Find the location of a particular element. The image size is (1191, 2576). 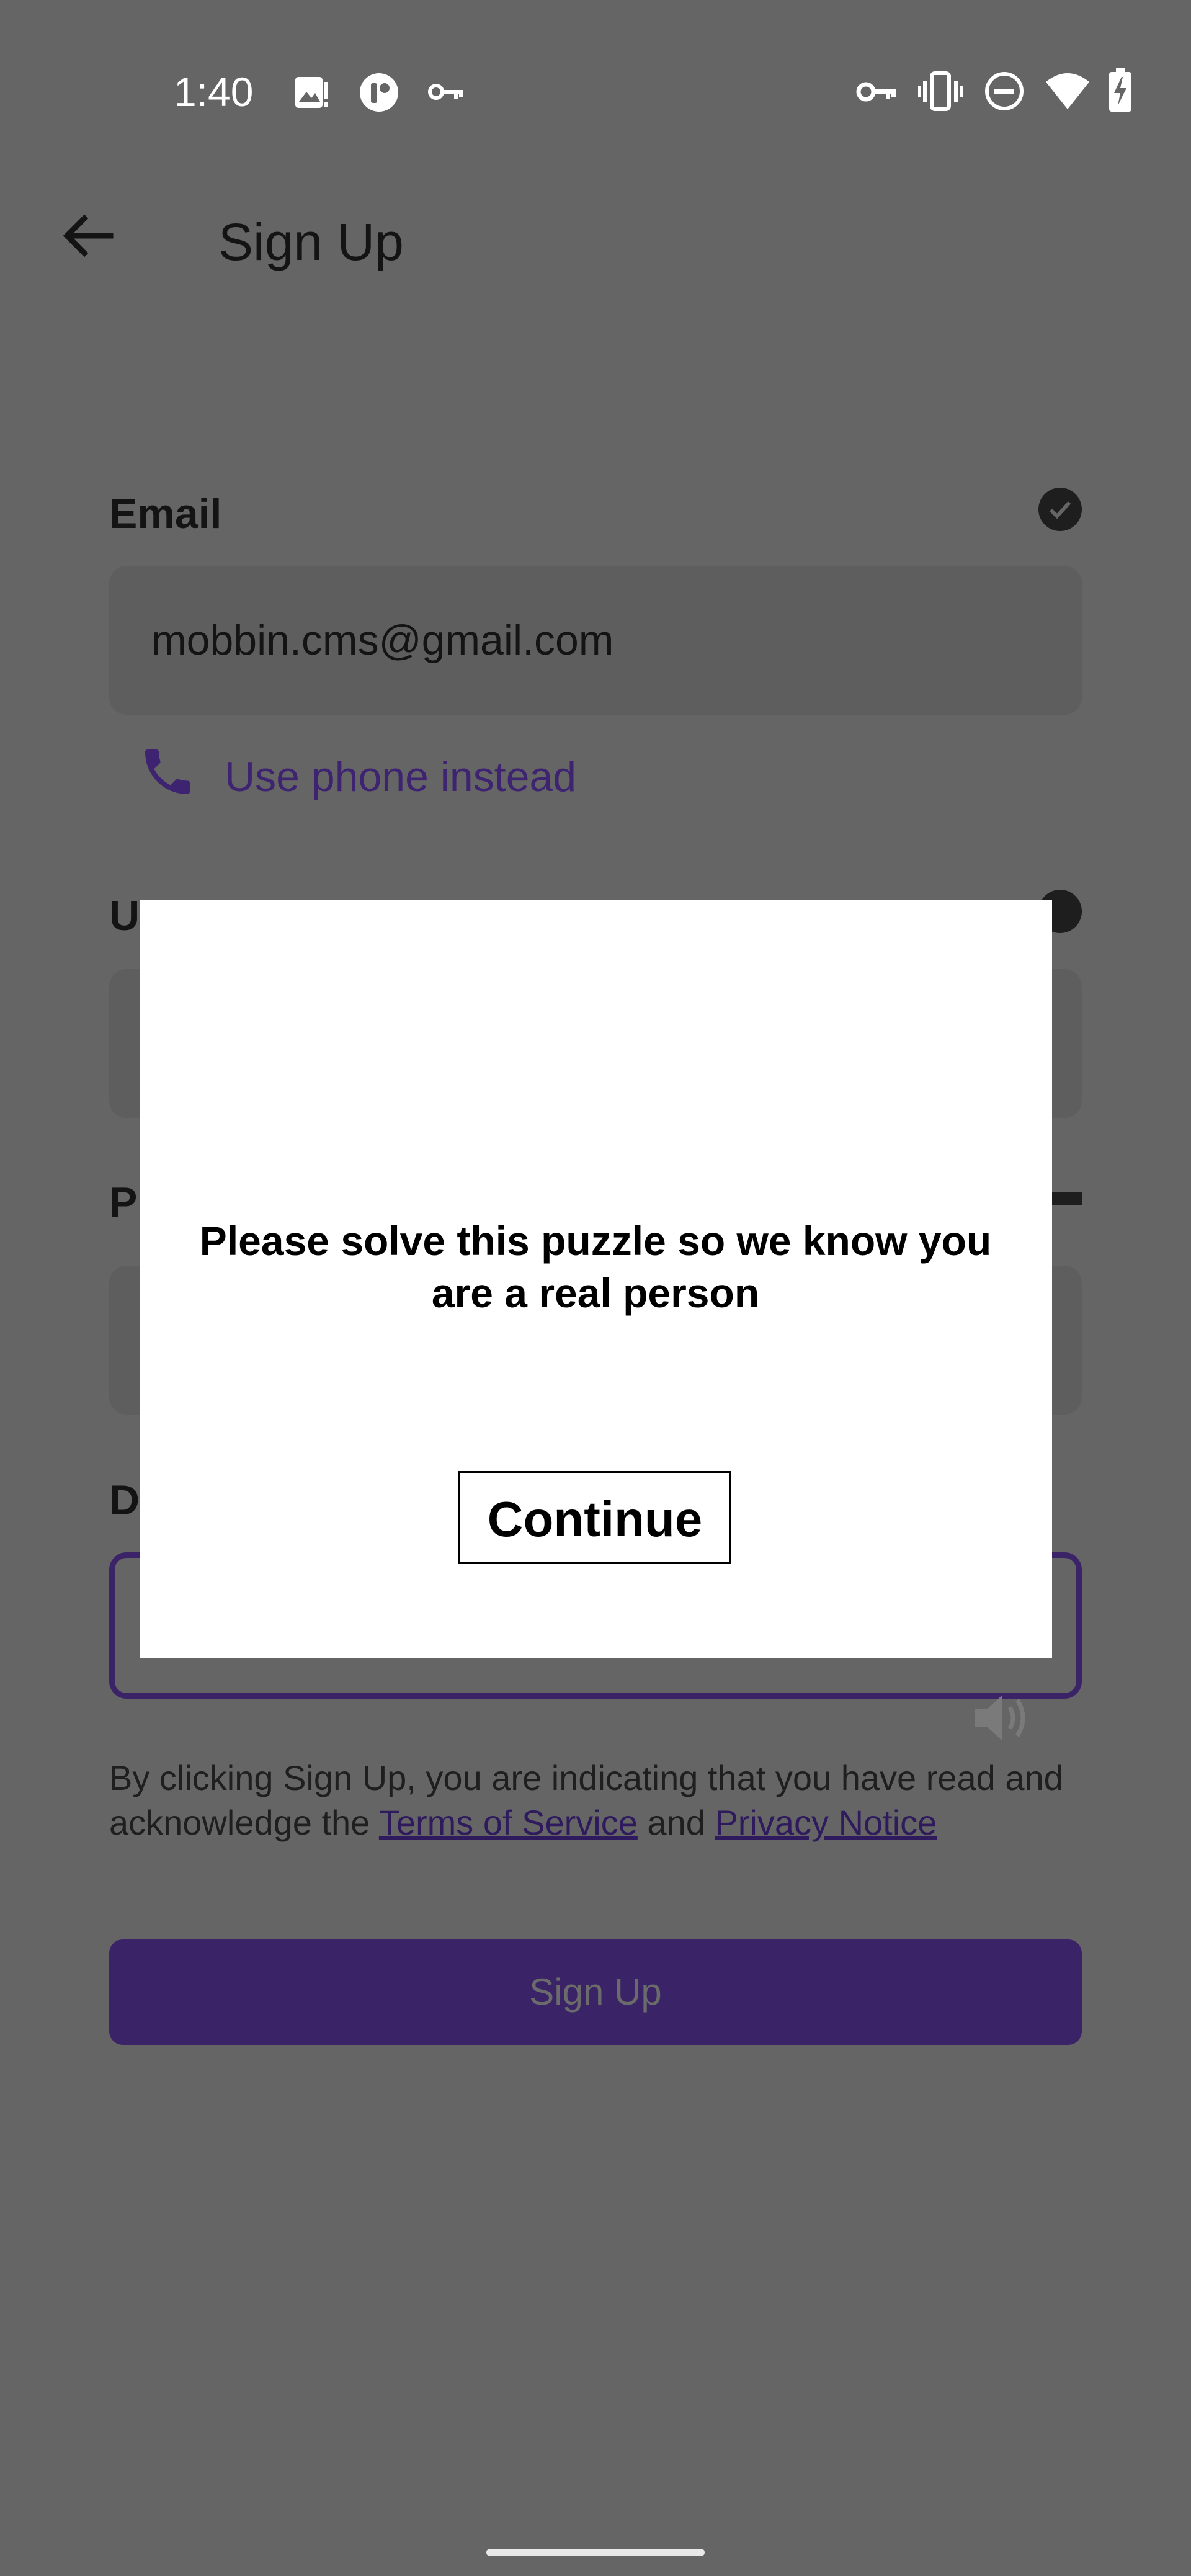

email-field: mobbin.cms@gmail.com is located at coordinates (595, 640).